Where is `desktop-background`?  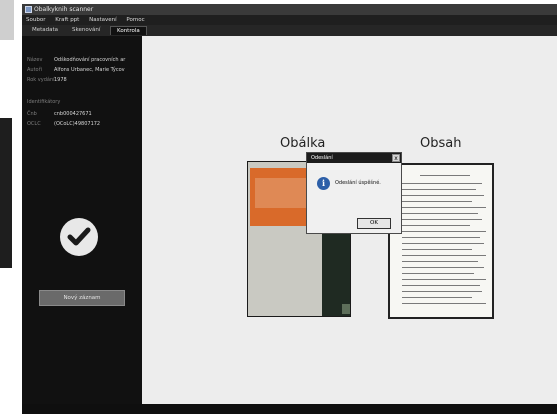
desktop-background is located at coordinates (11, 207).